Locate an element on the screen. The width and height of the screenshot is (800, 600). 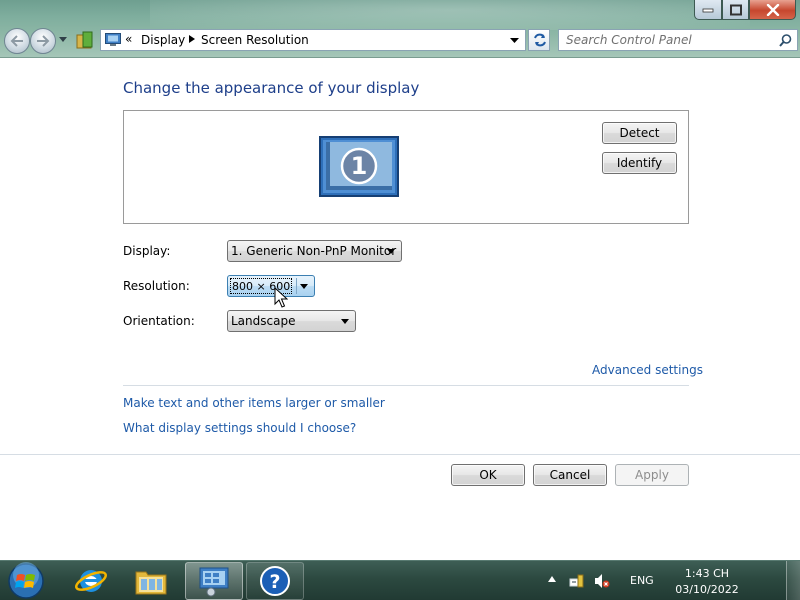
advanced-settings-link: Advanced settings is located at coordinates (647, 370).